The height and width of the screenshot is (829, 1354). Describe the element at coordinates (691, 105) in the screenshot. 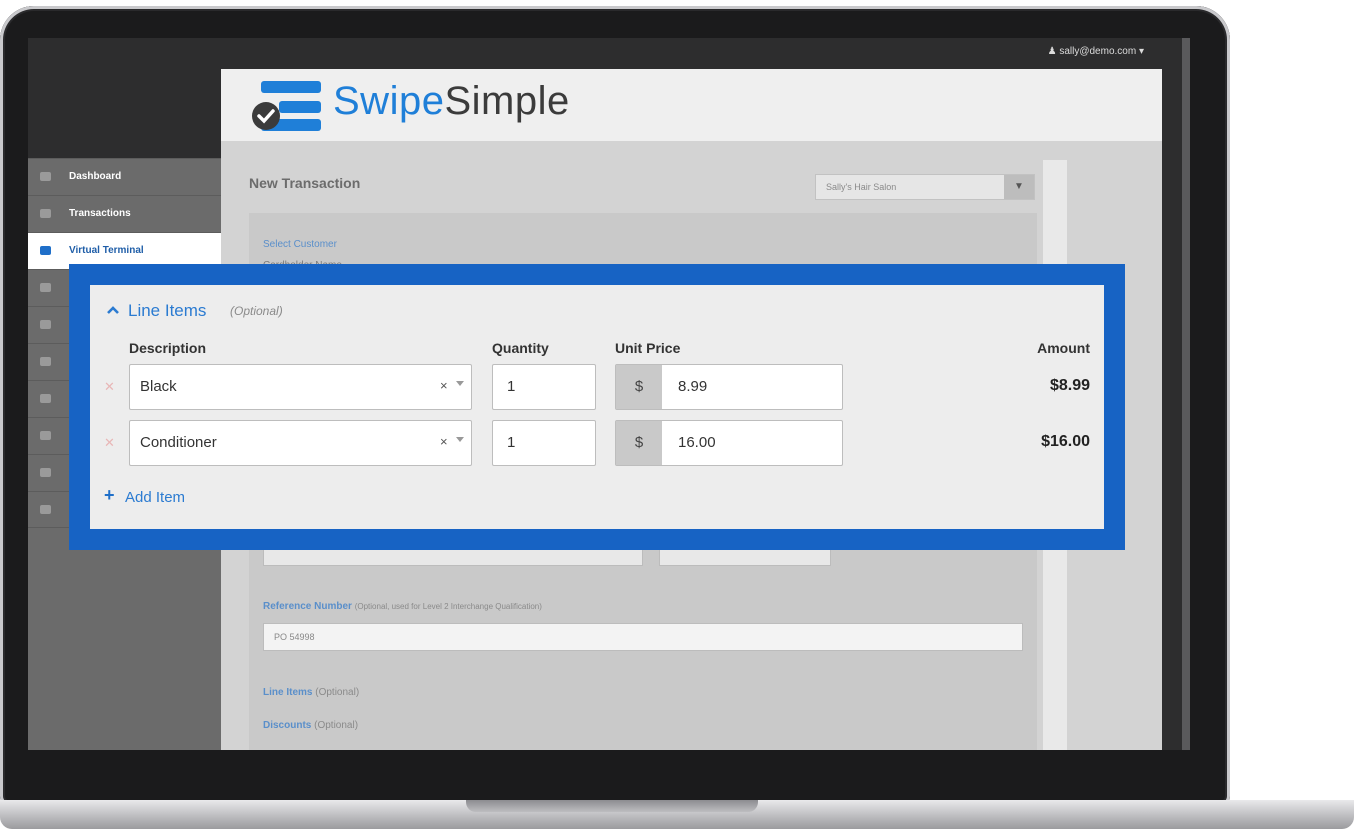

I see `logo-bar: SwipeSimple` at that location.